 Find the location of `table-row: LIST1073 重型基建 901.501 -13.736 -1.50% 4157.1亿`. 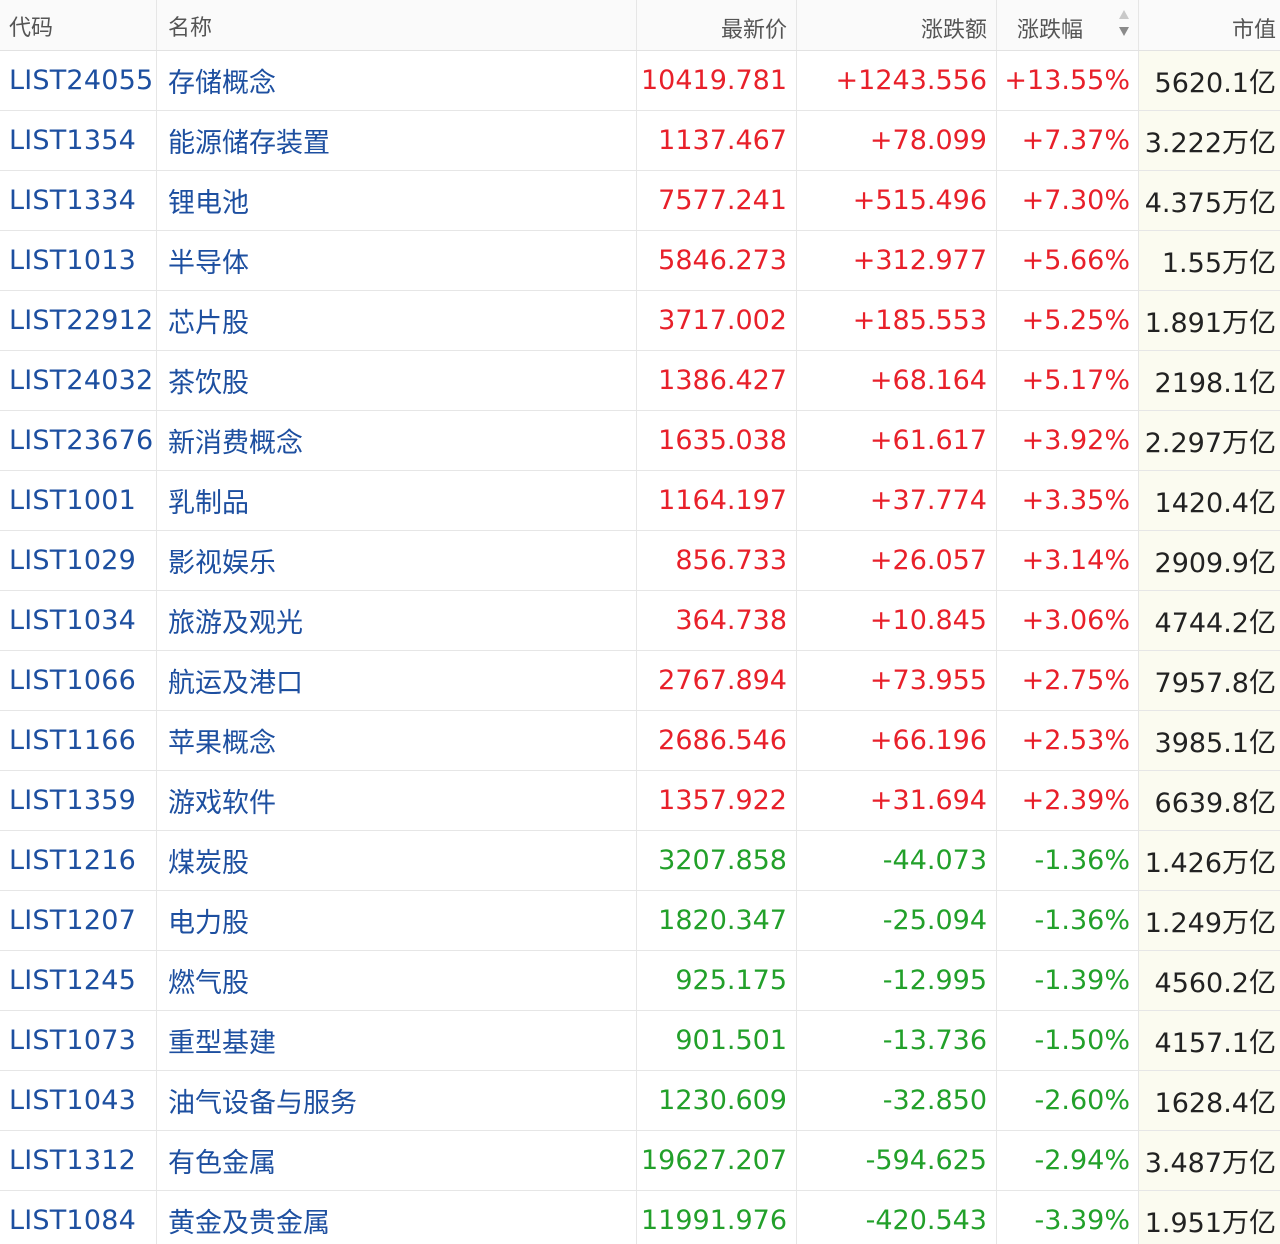

table-row: LIST1073 重型基建 901.501 -13.736 -1.50% 4157.1亿 is located at coordinates (640, 1041).